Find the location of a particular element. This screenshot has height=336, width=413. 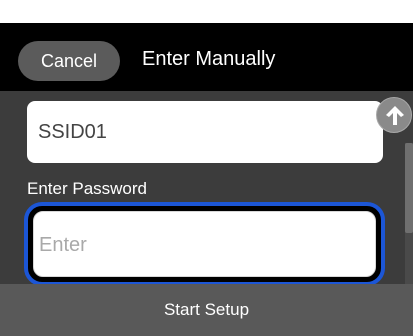

scroll-up-button is located at coordinates (394, 115).